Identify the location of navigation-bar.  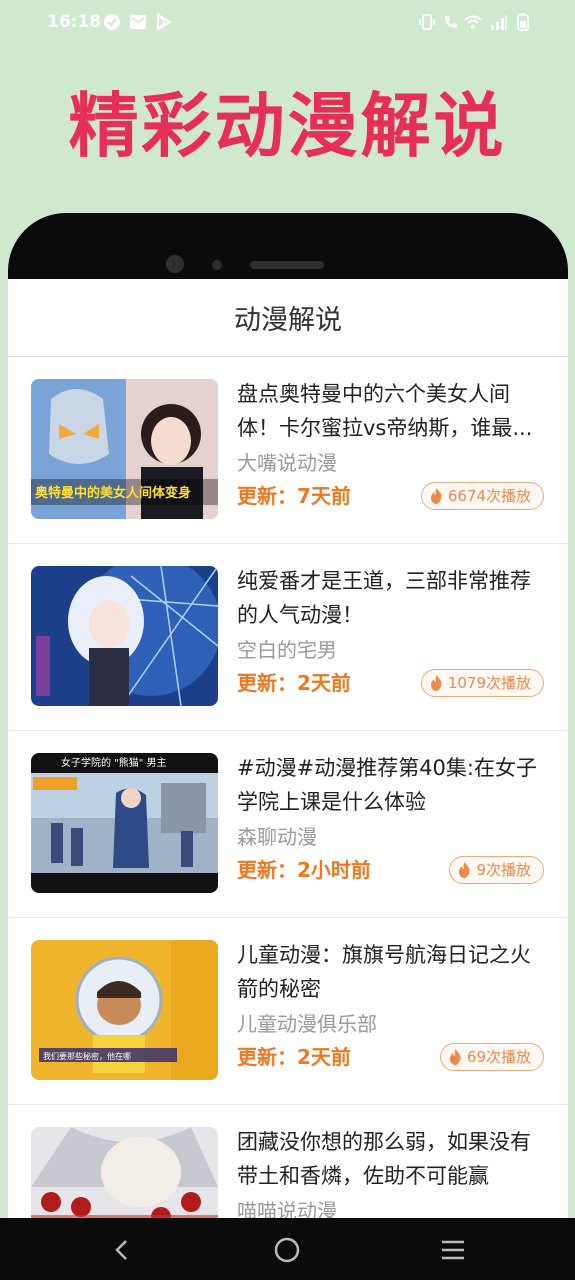
(287, 1249).